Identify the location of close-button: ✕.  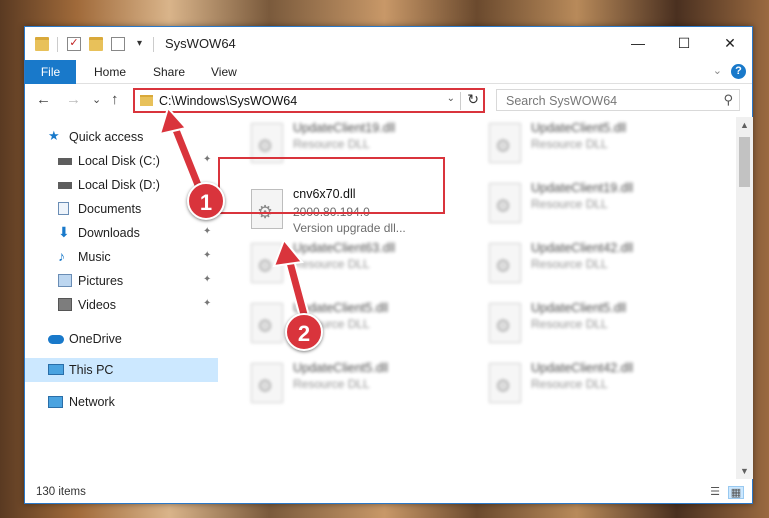
(730, 43).